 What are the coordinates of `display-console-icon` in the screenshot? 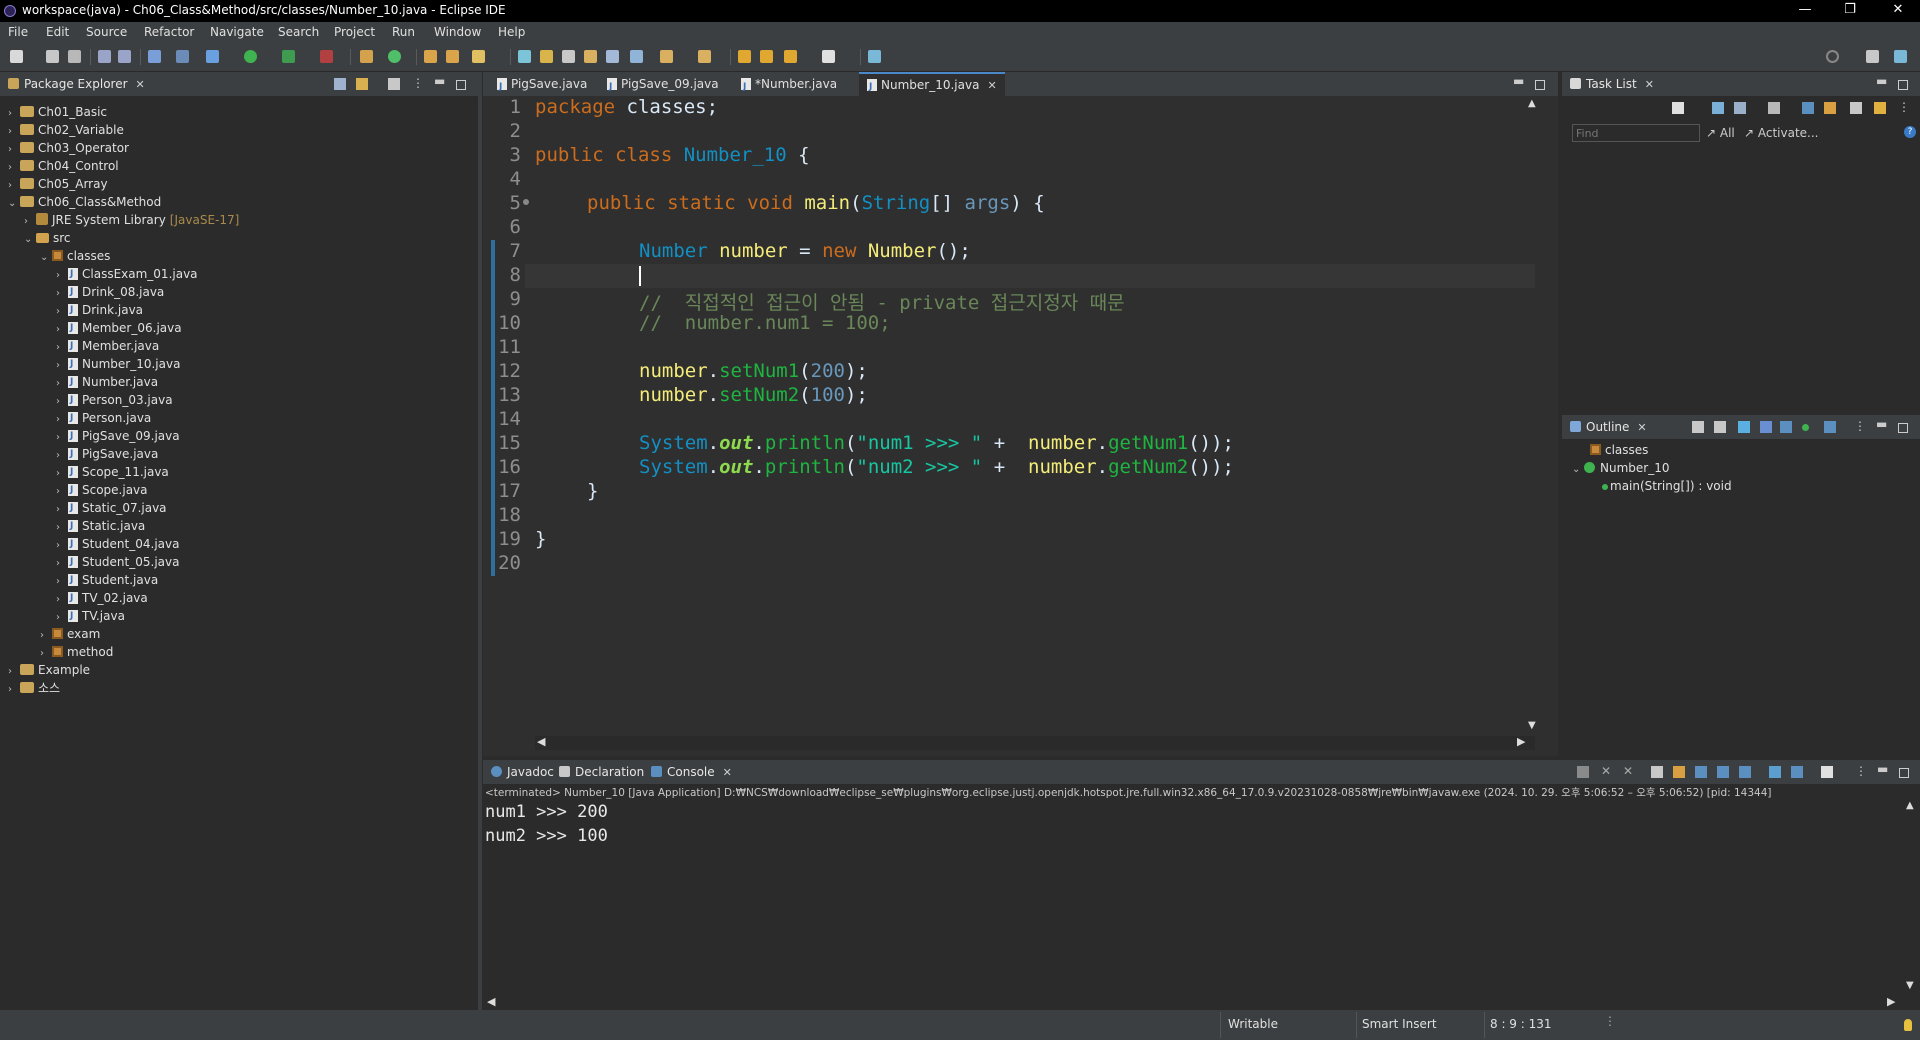 It's located at (1797, 772).